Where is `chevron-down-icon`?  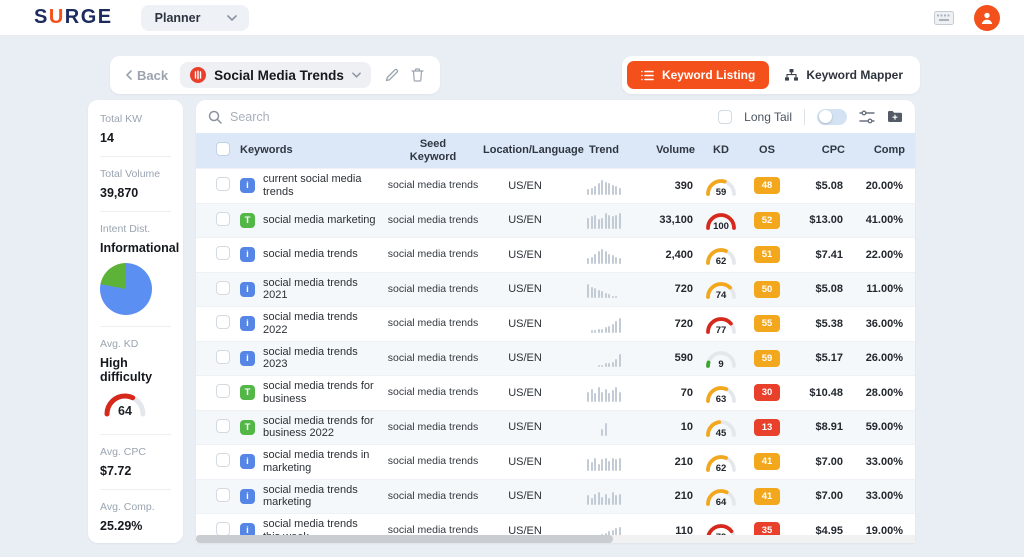 chevron-down-icon is located at coordinates (356, 75).